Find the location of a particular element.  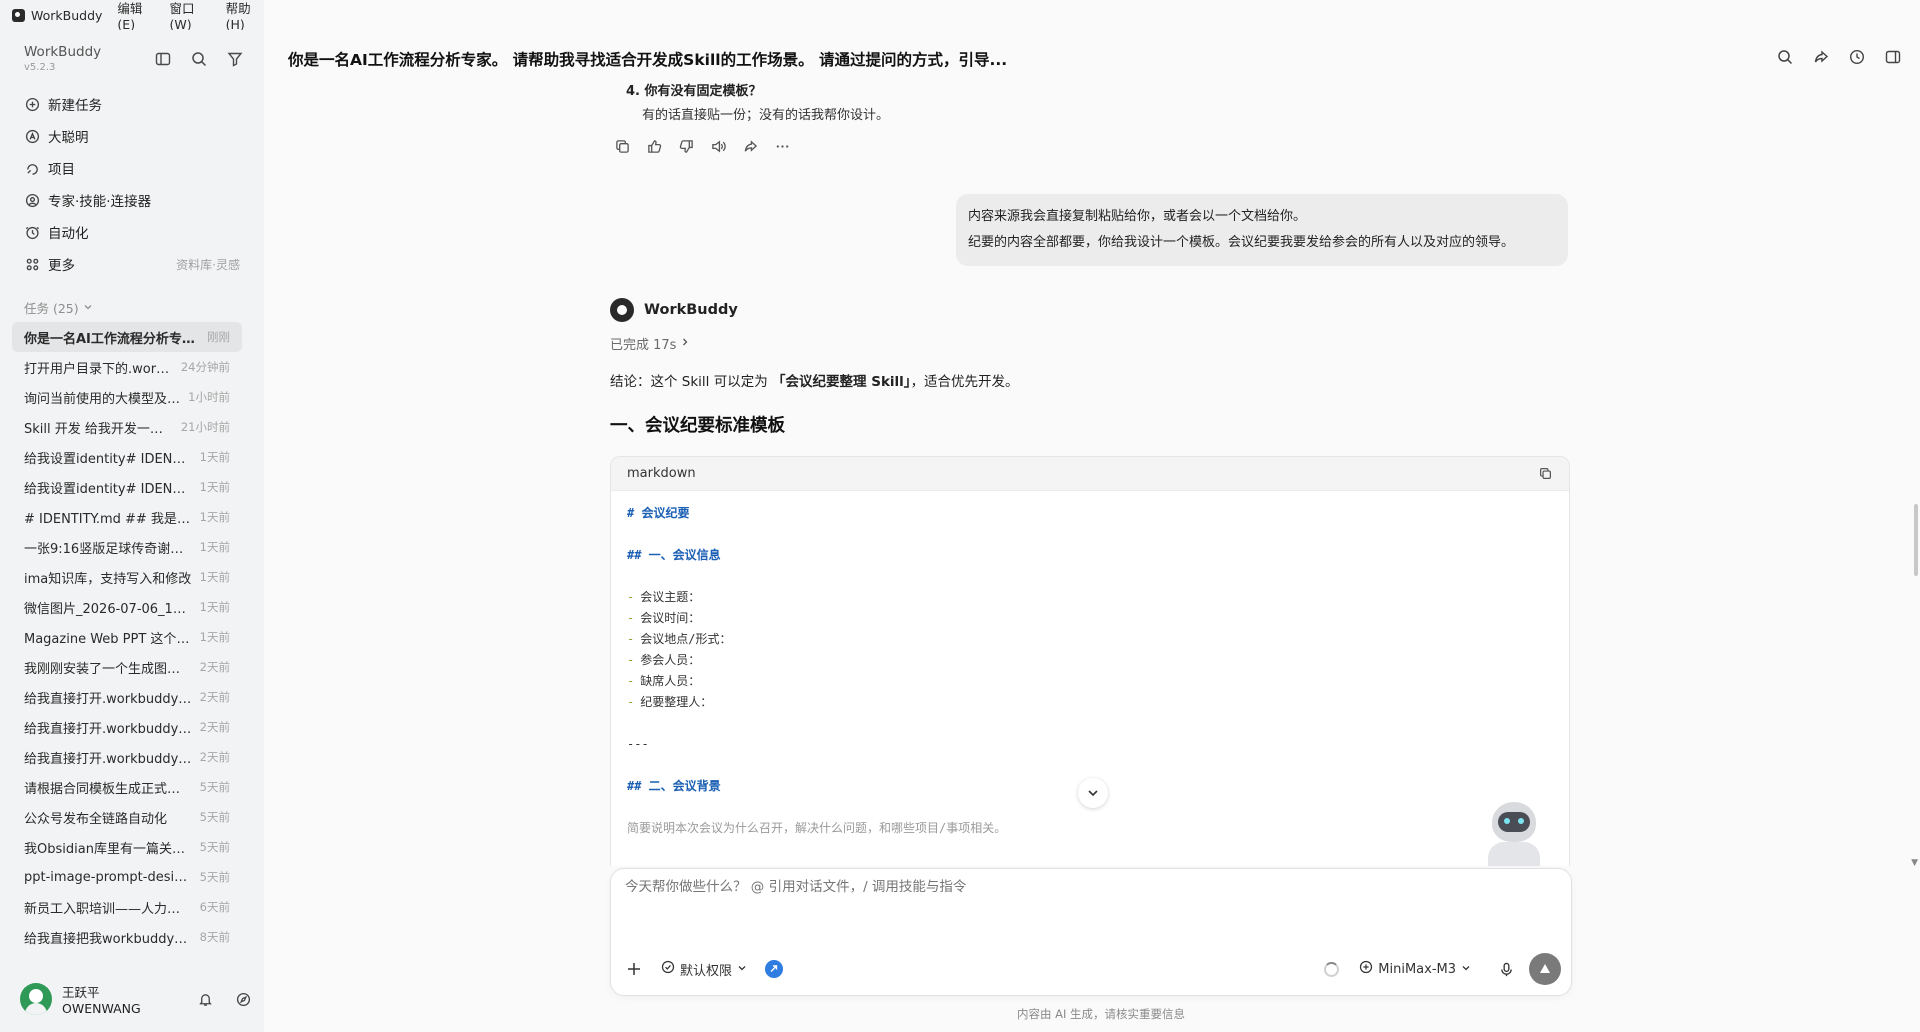

app-logo-icon is located at coordinates (18, 15).